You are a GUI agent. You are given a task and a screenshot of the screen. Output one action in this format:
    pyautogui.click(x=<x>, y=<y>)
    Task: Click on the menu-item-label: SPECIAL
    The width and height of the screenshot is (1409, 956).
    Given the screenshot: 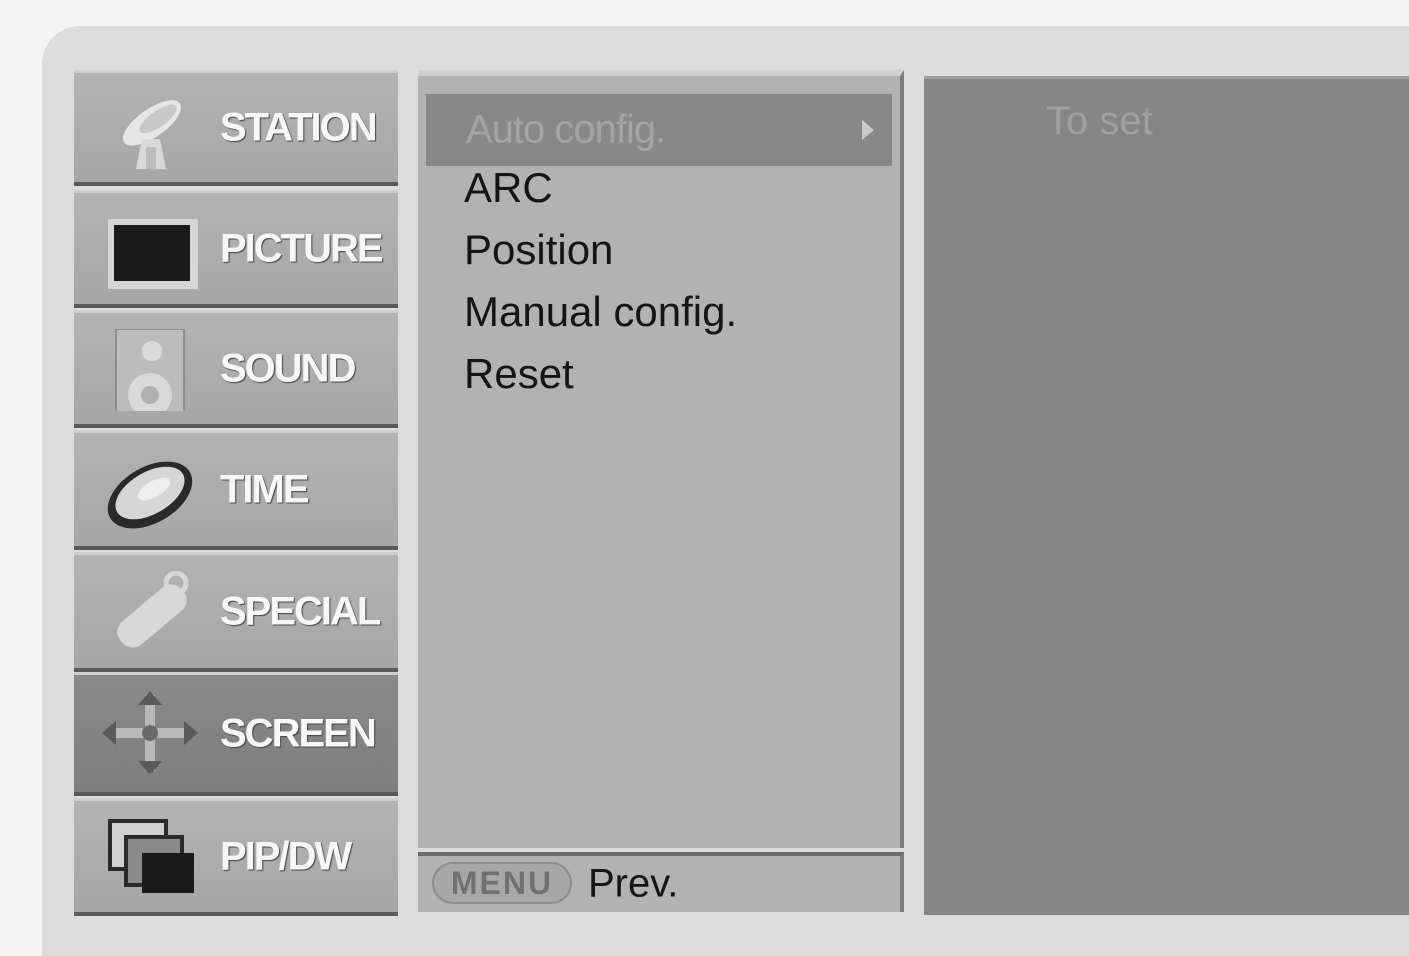 What is the action you would take?
    pyautogui.click(x=300, y=611)
    